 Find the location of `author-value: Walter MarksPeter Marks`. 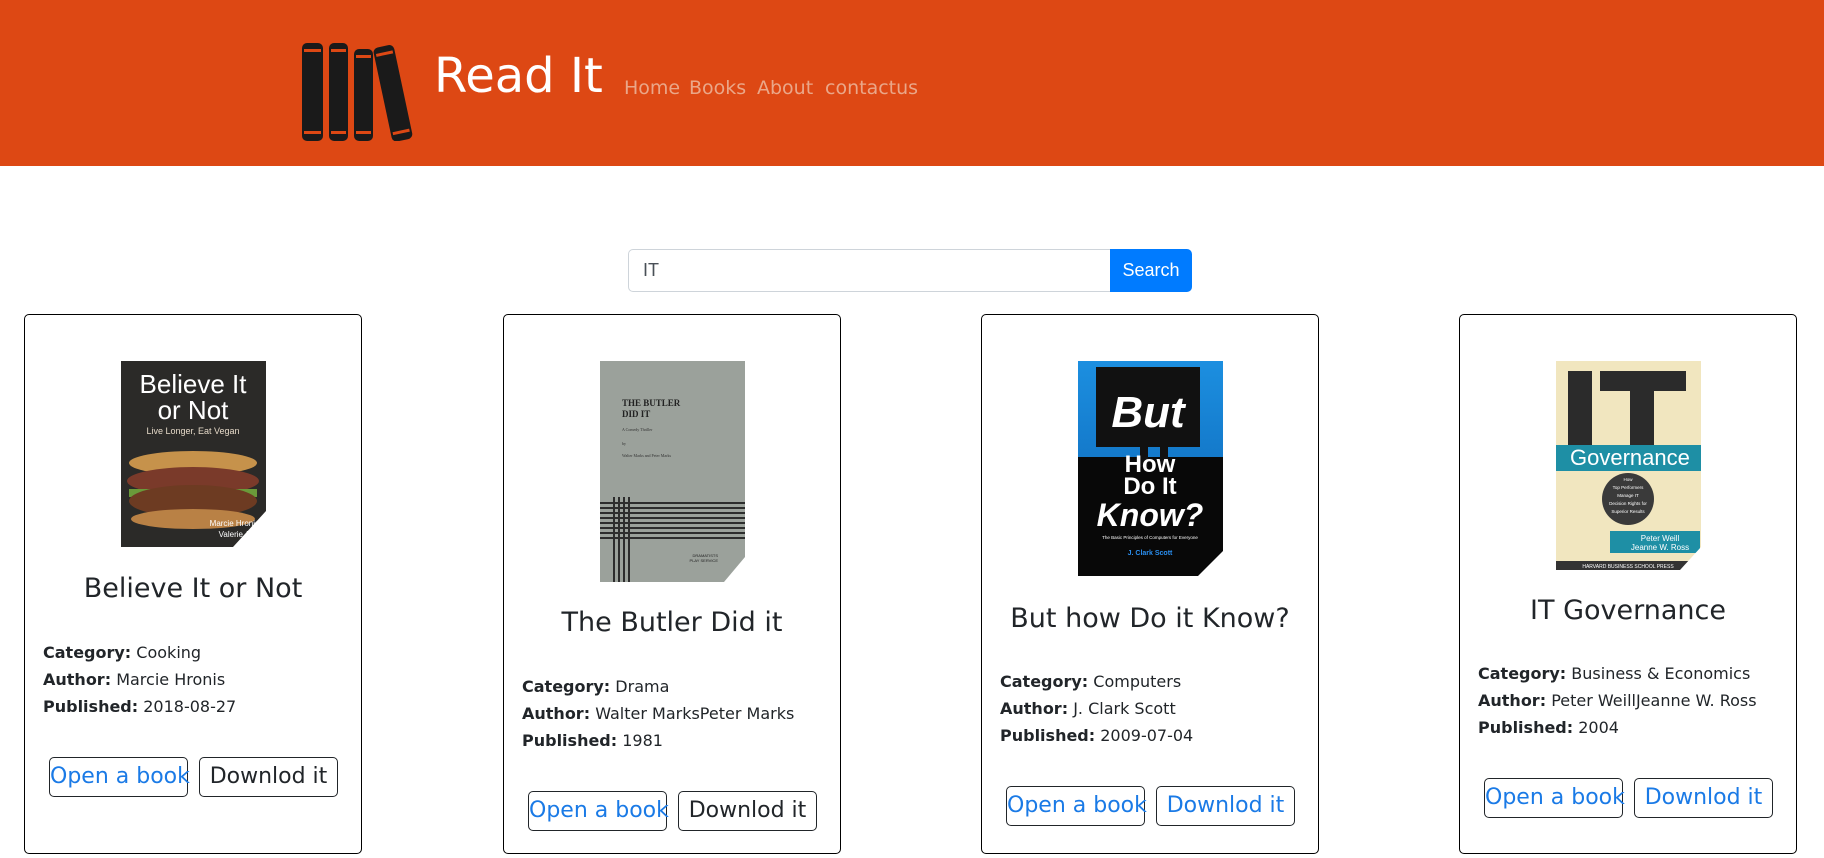

author-value: Walter MarksPeter Marks is located at coordinates (695, 713).